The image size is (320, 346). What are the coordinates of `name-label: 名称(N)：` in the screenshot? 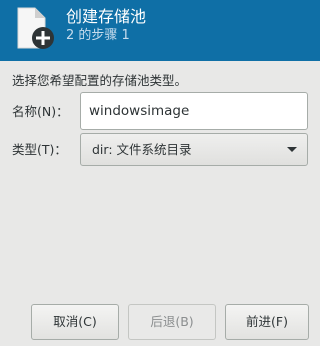 It's located at (40, 111).